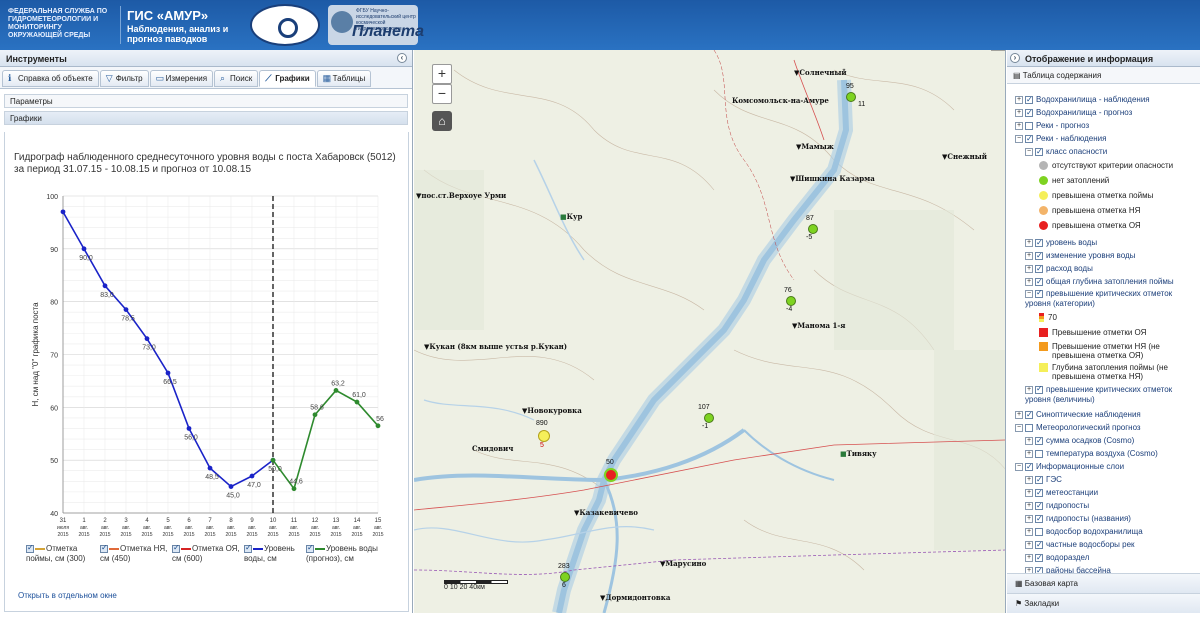 The image size is (1200, 621). Describe the element at coordinates (552, 410) in the screenshot. I see `map-label-novokurovka: ▼Новокуровка` at that location.